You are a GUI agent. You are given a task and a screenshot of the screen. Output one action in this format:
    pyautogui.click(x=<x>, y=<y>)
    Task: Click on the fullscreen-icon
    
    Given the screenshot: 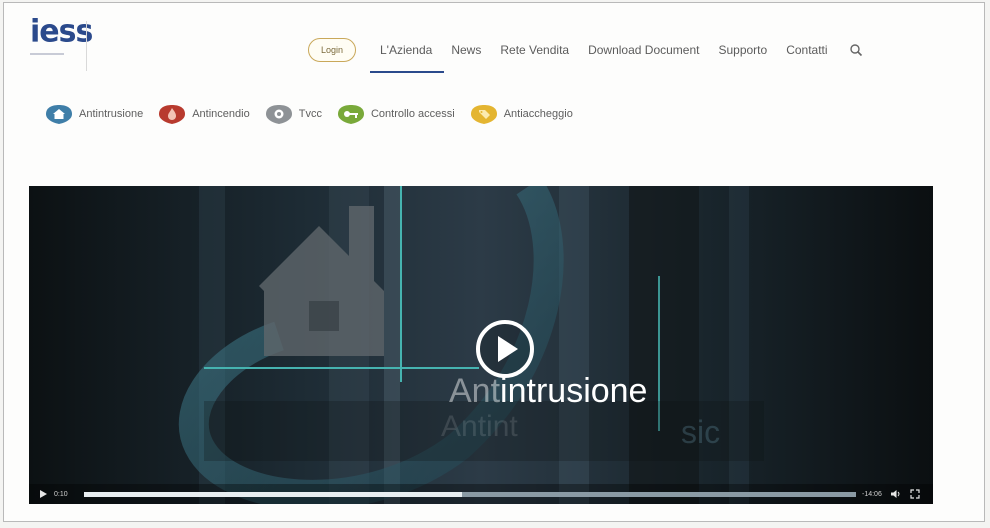 What is the action you would take?
    pyautogui.click(x=915, y=494)
    